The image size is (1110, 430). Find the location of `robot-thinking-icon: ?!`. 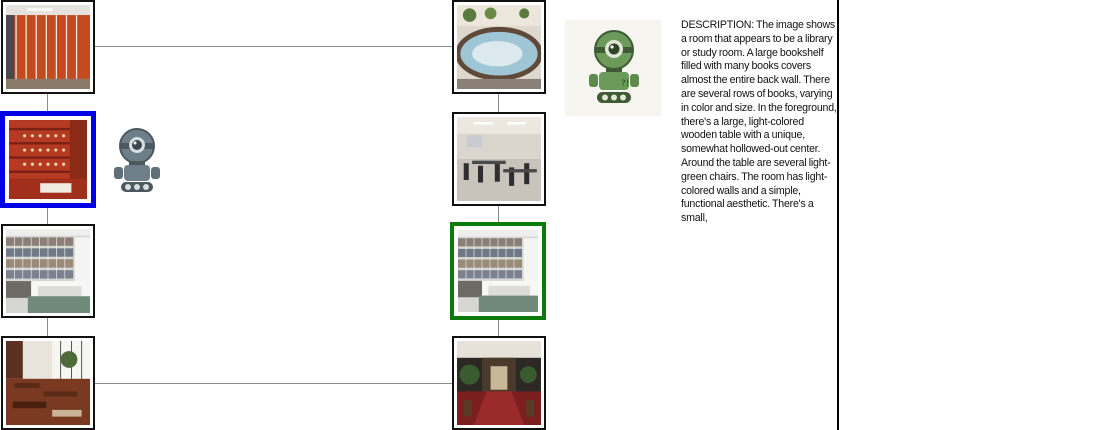

robot-thinking-icon: ?! is located at coordinates (613, 68).